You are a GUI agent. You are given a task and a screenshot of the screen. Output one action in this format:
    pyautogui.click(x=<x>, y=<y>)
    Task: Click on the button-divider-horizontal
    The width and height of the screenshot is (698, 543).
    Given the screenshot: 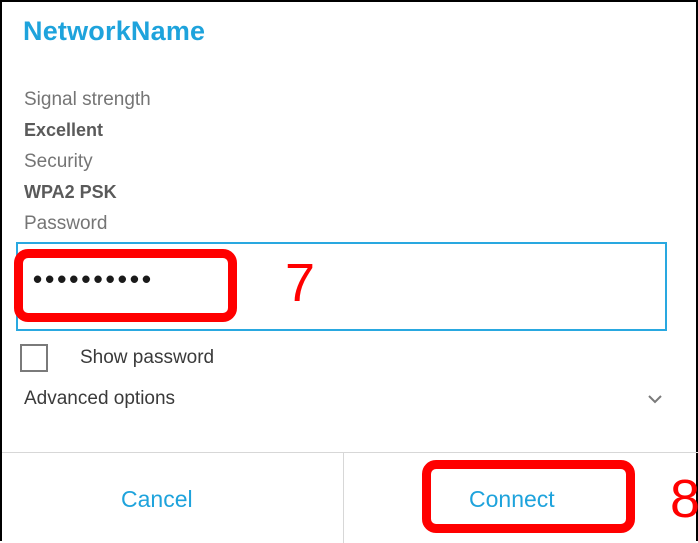 What is the action you would take?
    pyautogui.click(x=350, y=452)
    